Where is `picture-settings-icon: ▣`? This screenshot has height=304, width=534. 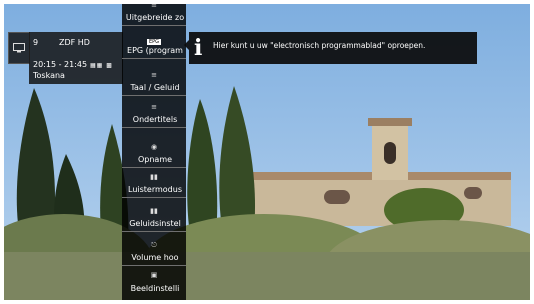 picture-settings-icon: ▣ is located at coordinates (154, 275).